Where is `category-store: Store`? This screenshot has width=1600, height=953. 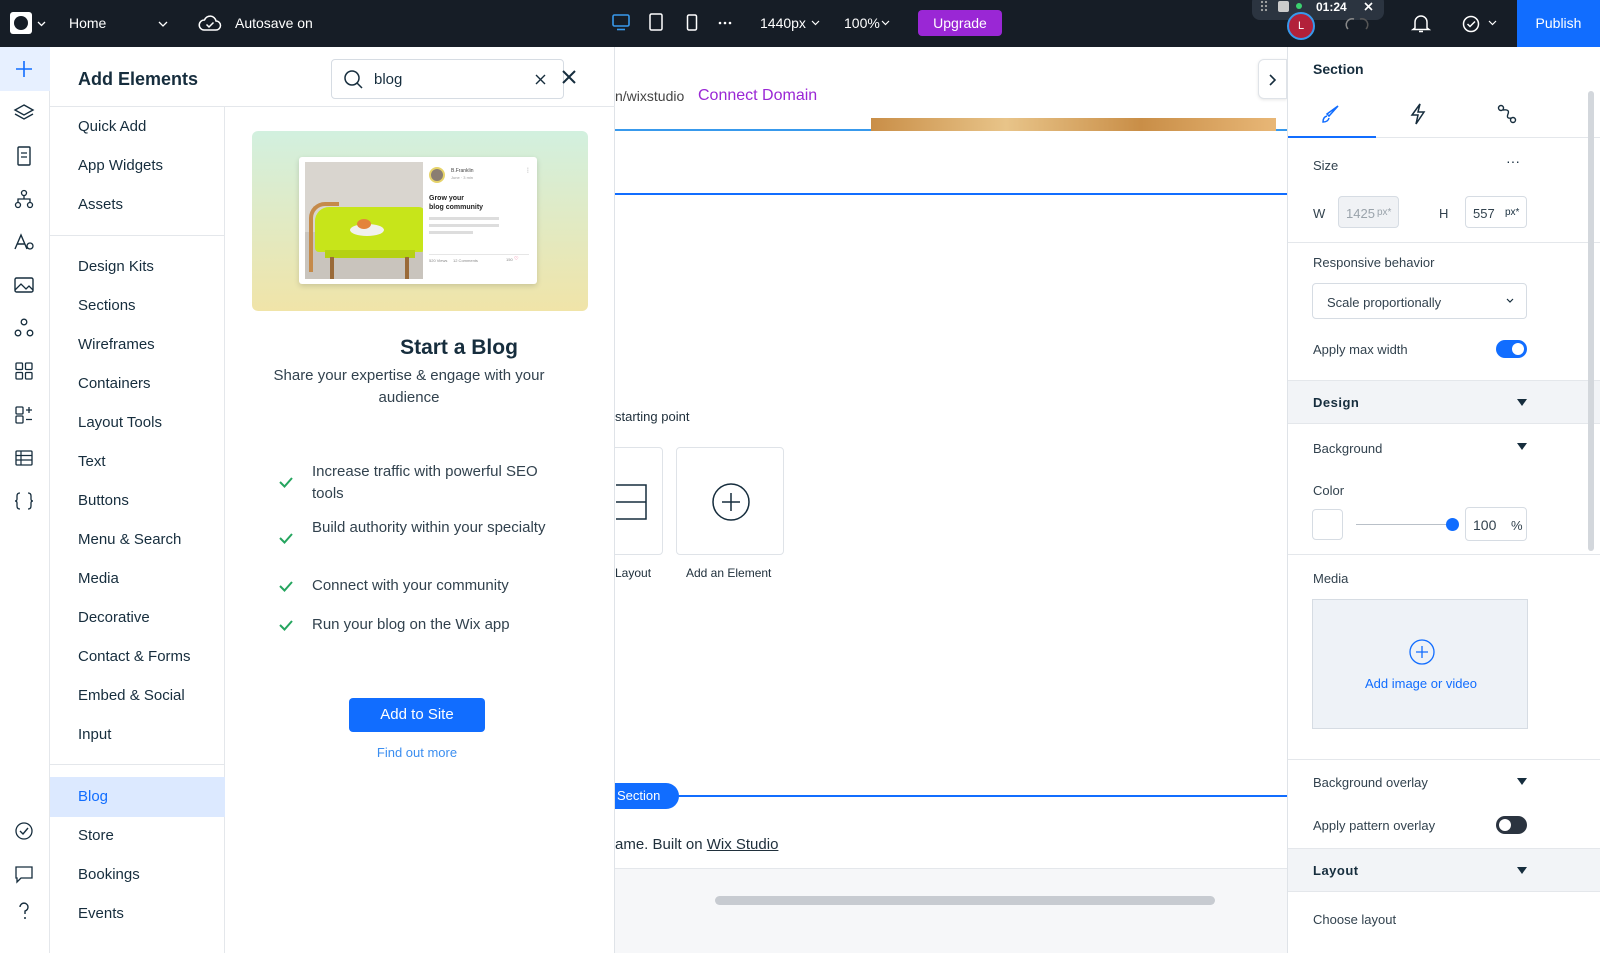
category-store: Store is located at coordinates (137, 836).